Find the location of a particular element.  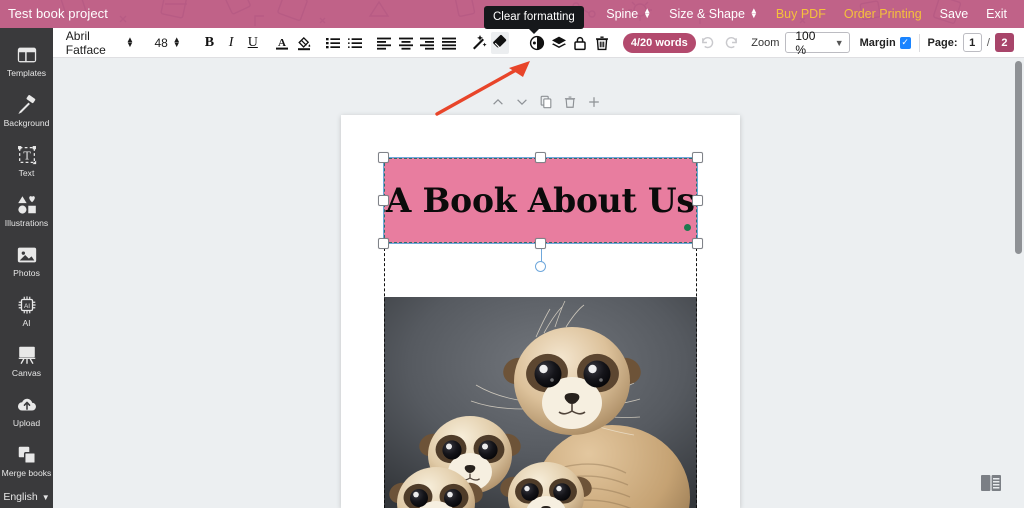

undo-button is located at coordinates (708, 43).